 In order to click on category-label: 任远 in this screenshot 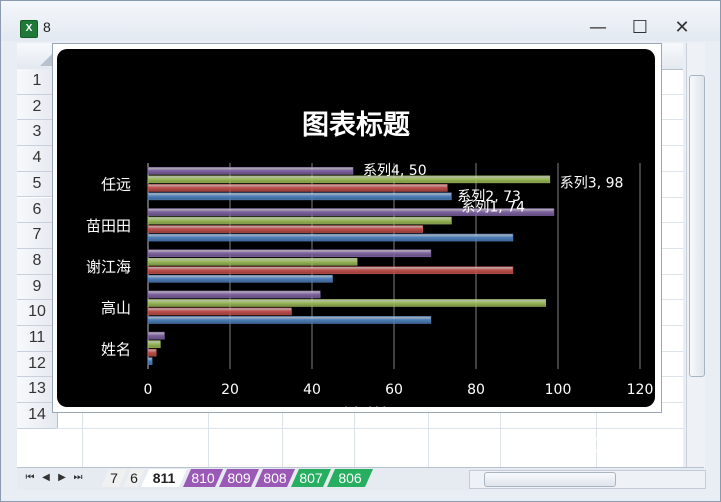, I will do `click(116, 185)`.